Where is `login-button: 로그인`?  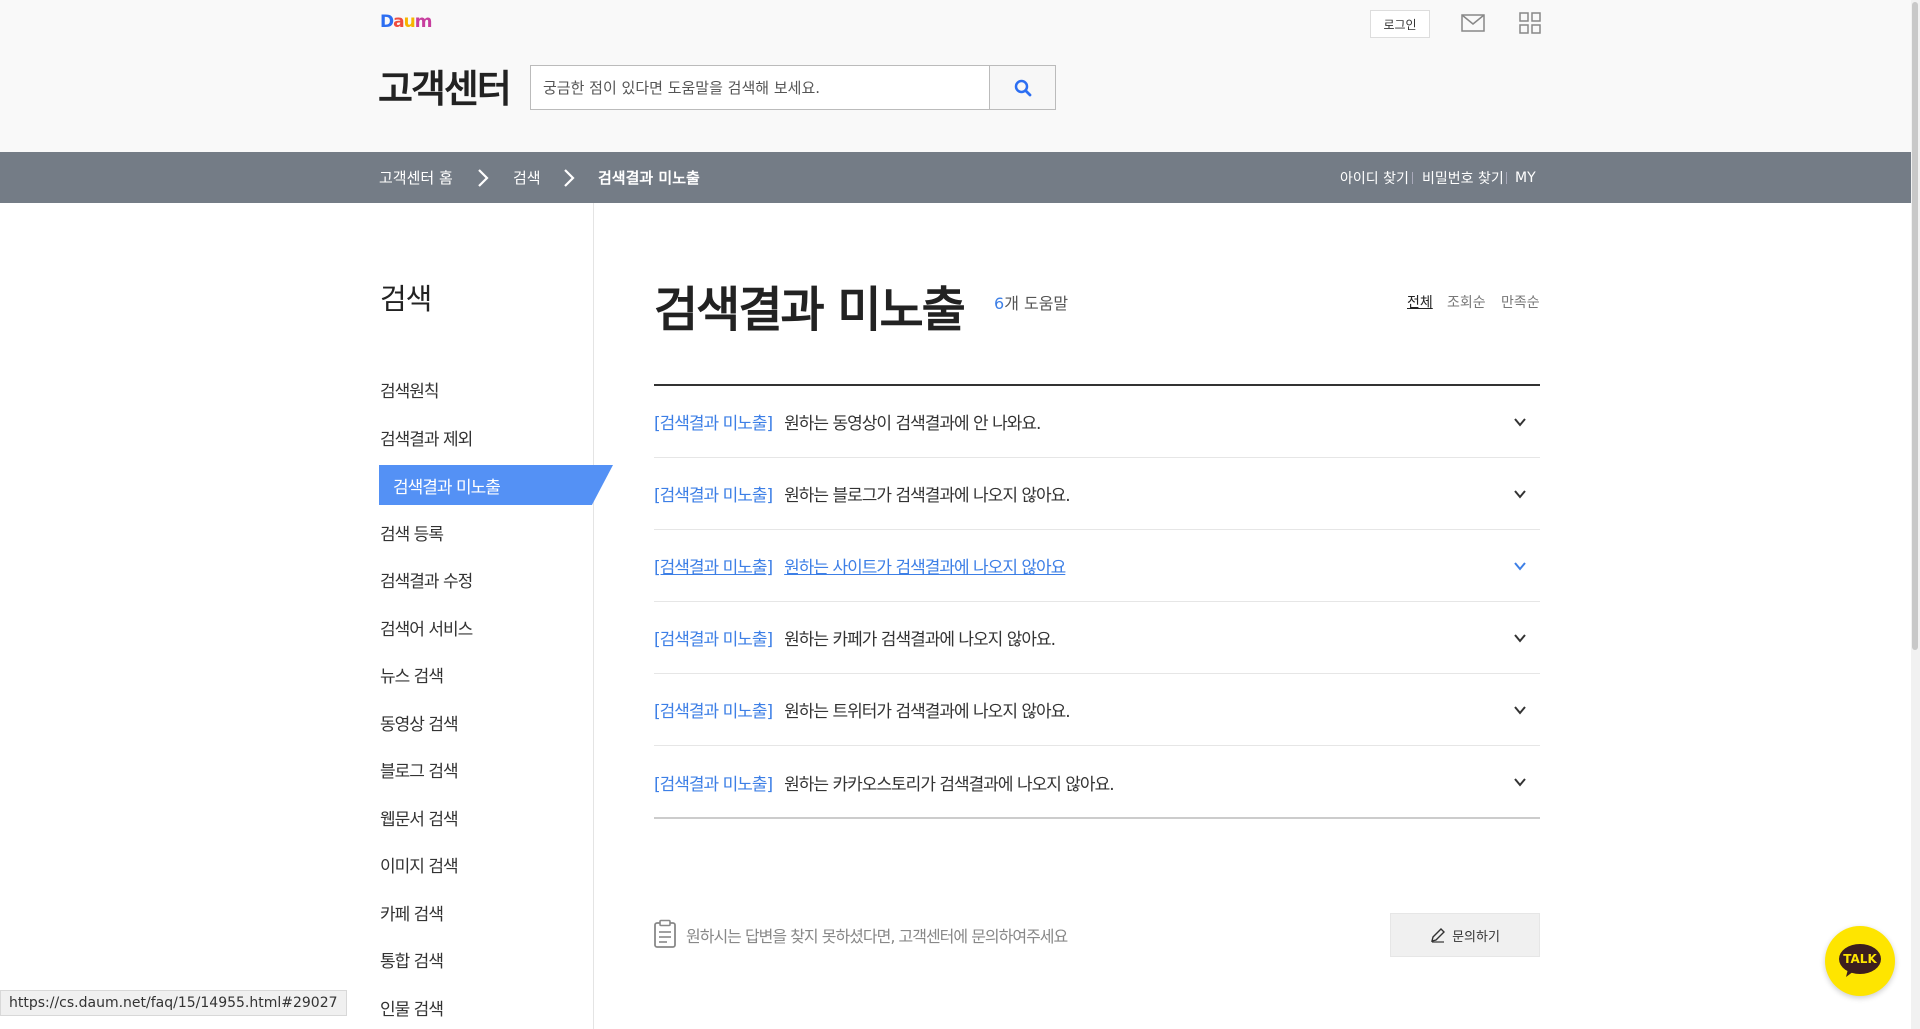 login-button: 로그인 is located at coordinates (1400, 24).